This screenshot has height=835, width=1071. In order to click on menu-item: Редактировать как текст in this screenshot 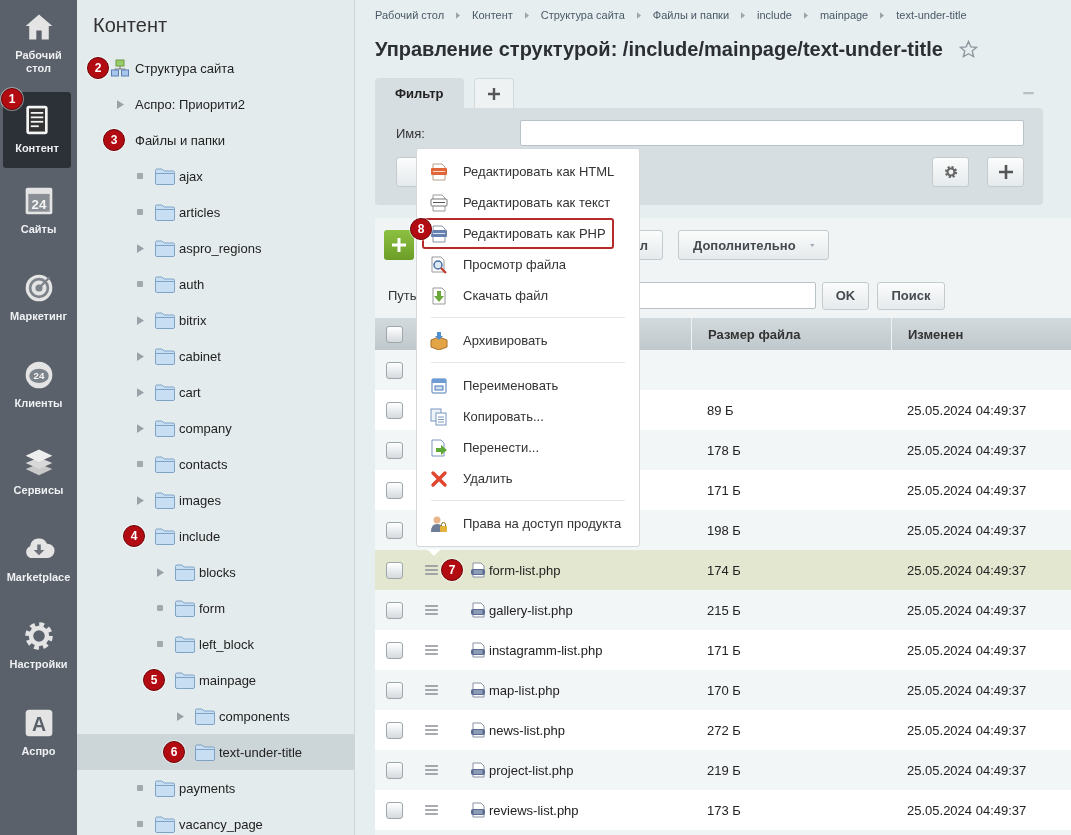, I will do `click(528, 202)`.